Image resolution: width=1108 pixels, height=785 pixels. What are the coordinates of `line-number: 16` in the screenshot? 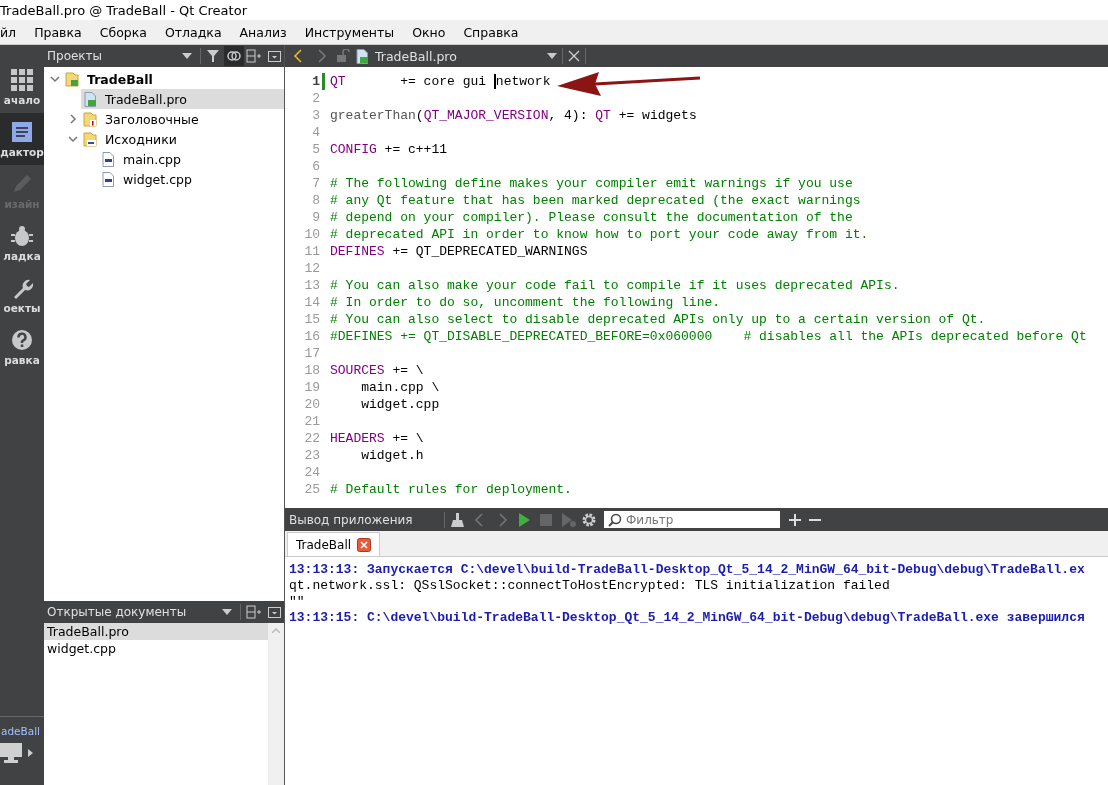 It's located at (312, 336).